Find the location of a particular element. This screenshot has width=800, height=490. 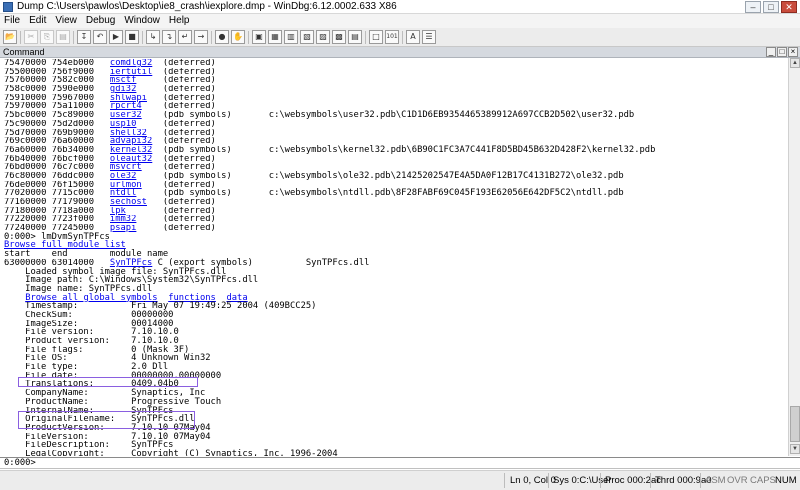

module-name-link: kernel32 is located at coordinates (136, 150).